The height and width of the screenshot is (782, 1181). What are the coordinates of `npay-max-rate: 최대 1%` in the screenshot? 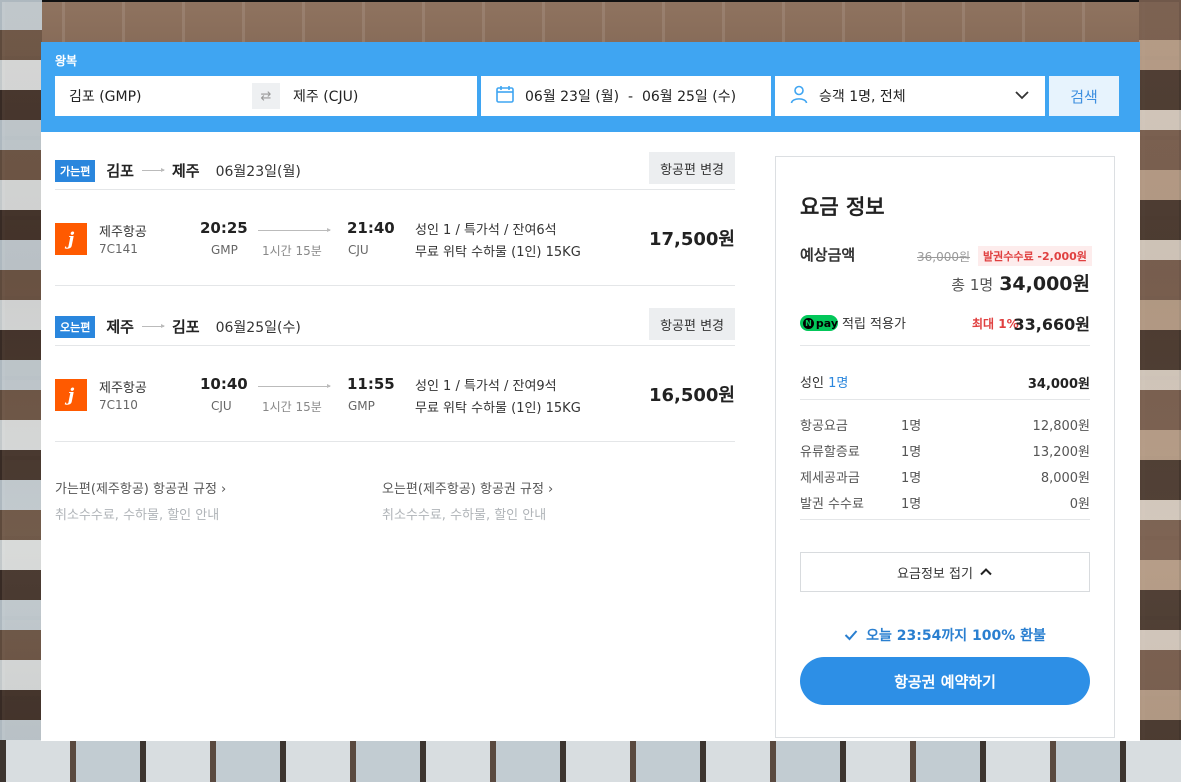 It's located at (995, 324).